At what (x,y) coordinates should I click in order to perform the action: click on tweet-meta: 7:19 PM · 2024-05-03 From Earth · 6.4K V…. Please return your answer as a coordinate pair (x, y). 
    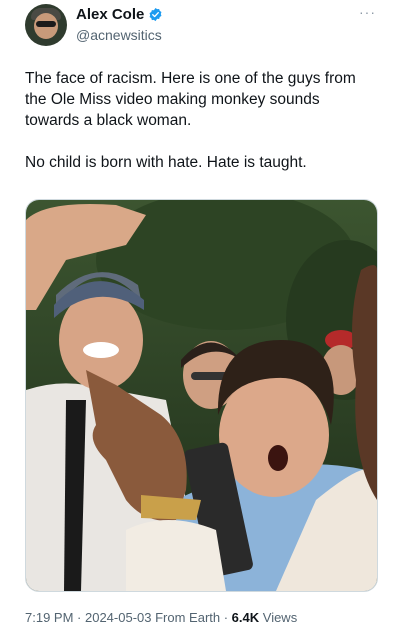
    Looking at the image, I should click on (161, 617).